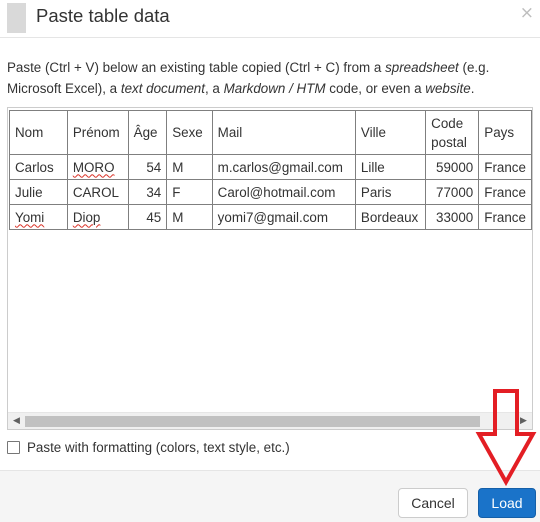 This screenshot has width=540, height=522. Describe the element at coordinates (452, 192) in the screenshot. I see `table-cell: 77000` at that location.